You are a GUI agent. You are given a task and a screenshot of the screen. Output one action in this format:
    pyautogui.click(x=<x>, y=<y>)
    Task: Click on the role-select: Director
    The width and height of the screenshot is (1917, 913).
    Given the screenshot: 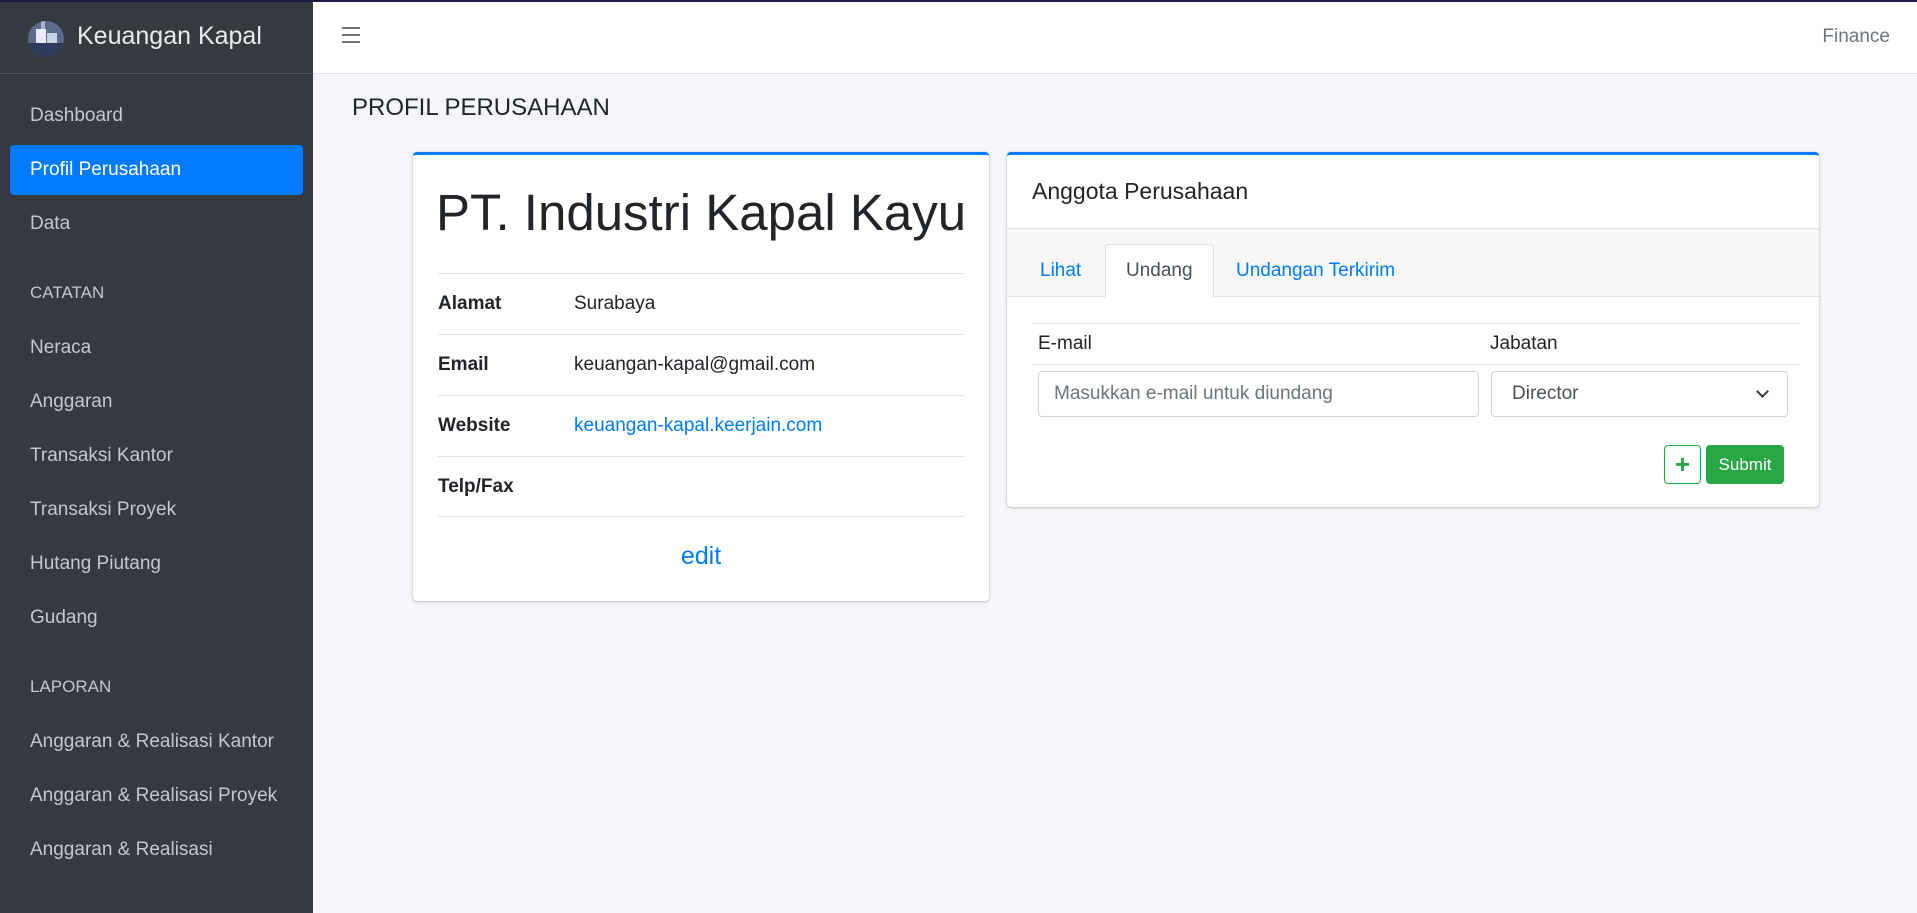 What is the action you would take?
    pyautogui.click(x=1639, y=394)
    